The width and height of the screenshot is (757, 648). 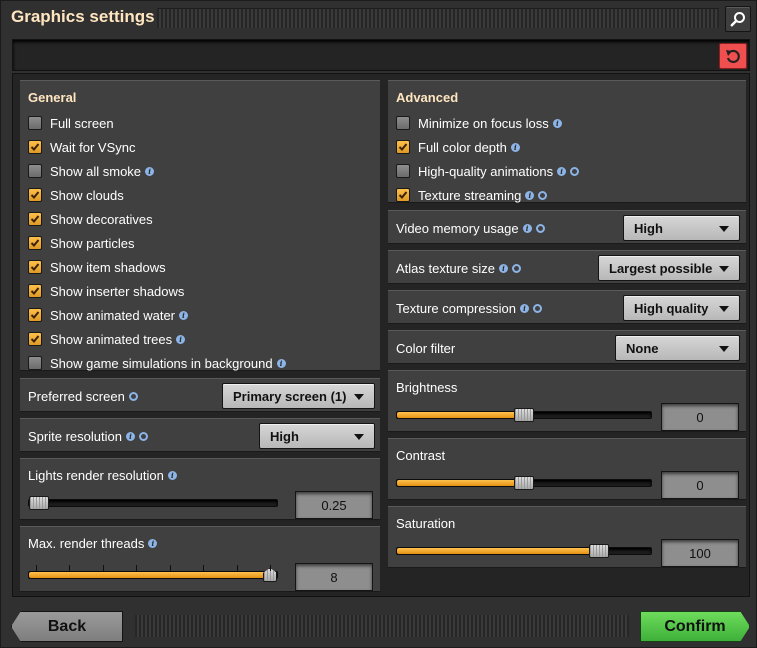 I want to click on search-icon, so click(x=737, y=19).